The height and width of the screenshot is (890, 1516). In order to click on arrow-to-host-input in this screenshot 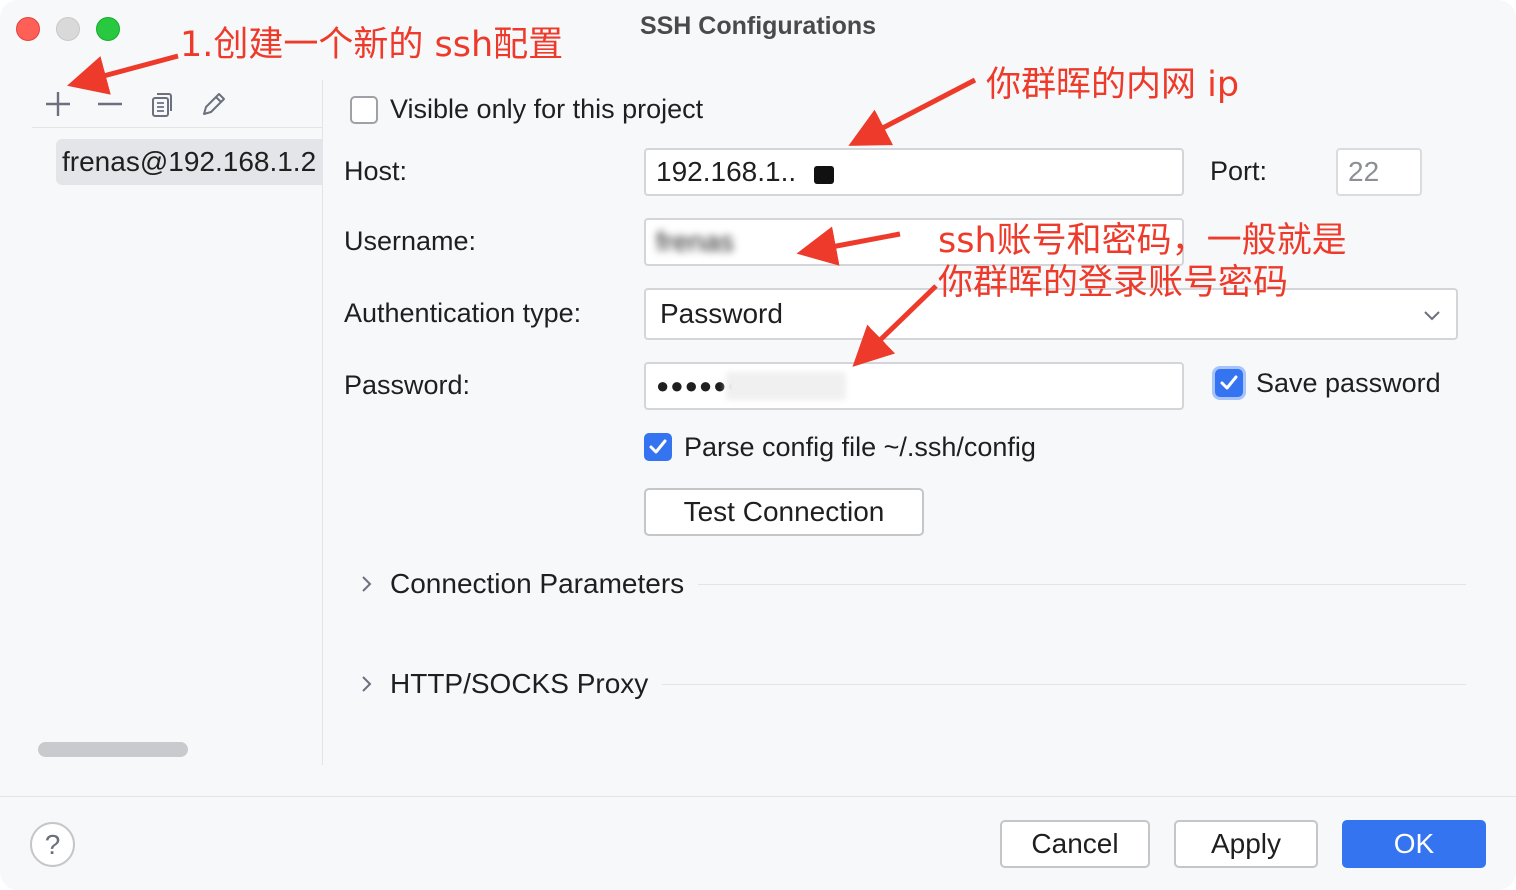, I will do `click(912, 111)`.